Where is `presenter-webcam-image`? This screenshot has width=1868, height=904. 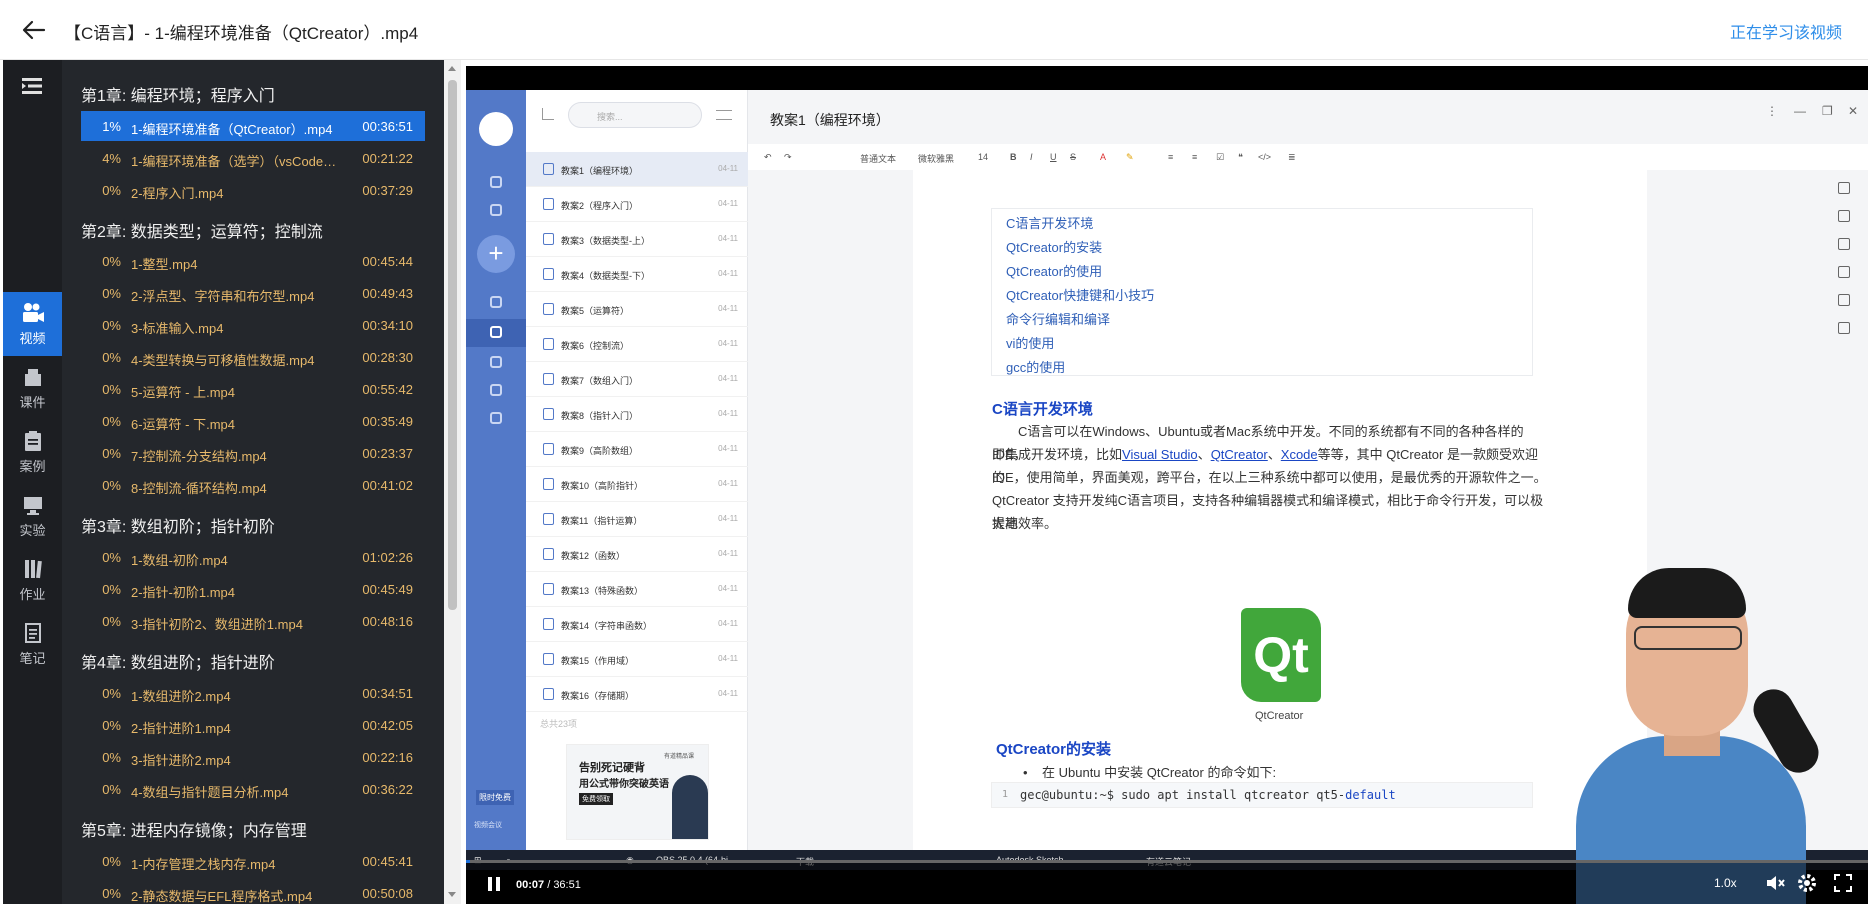
presenter-webcam-image is located at coordinates (1692, 735).